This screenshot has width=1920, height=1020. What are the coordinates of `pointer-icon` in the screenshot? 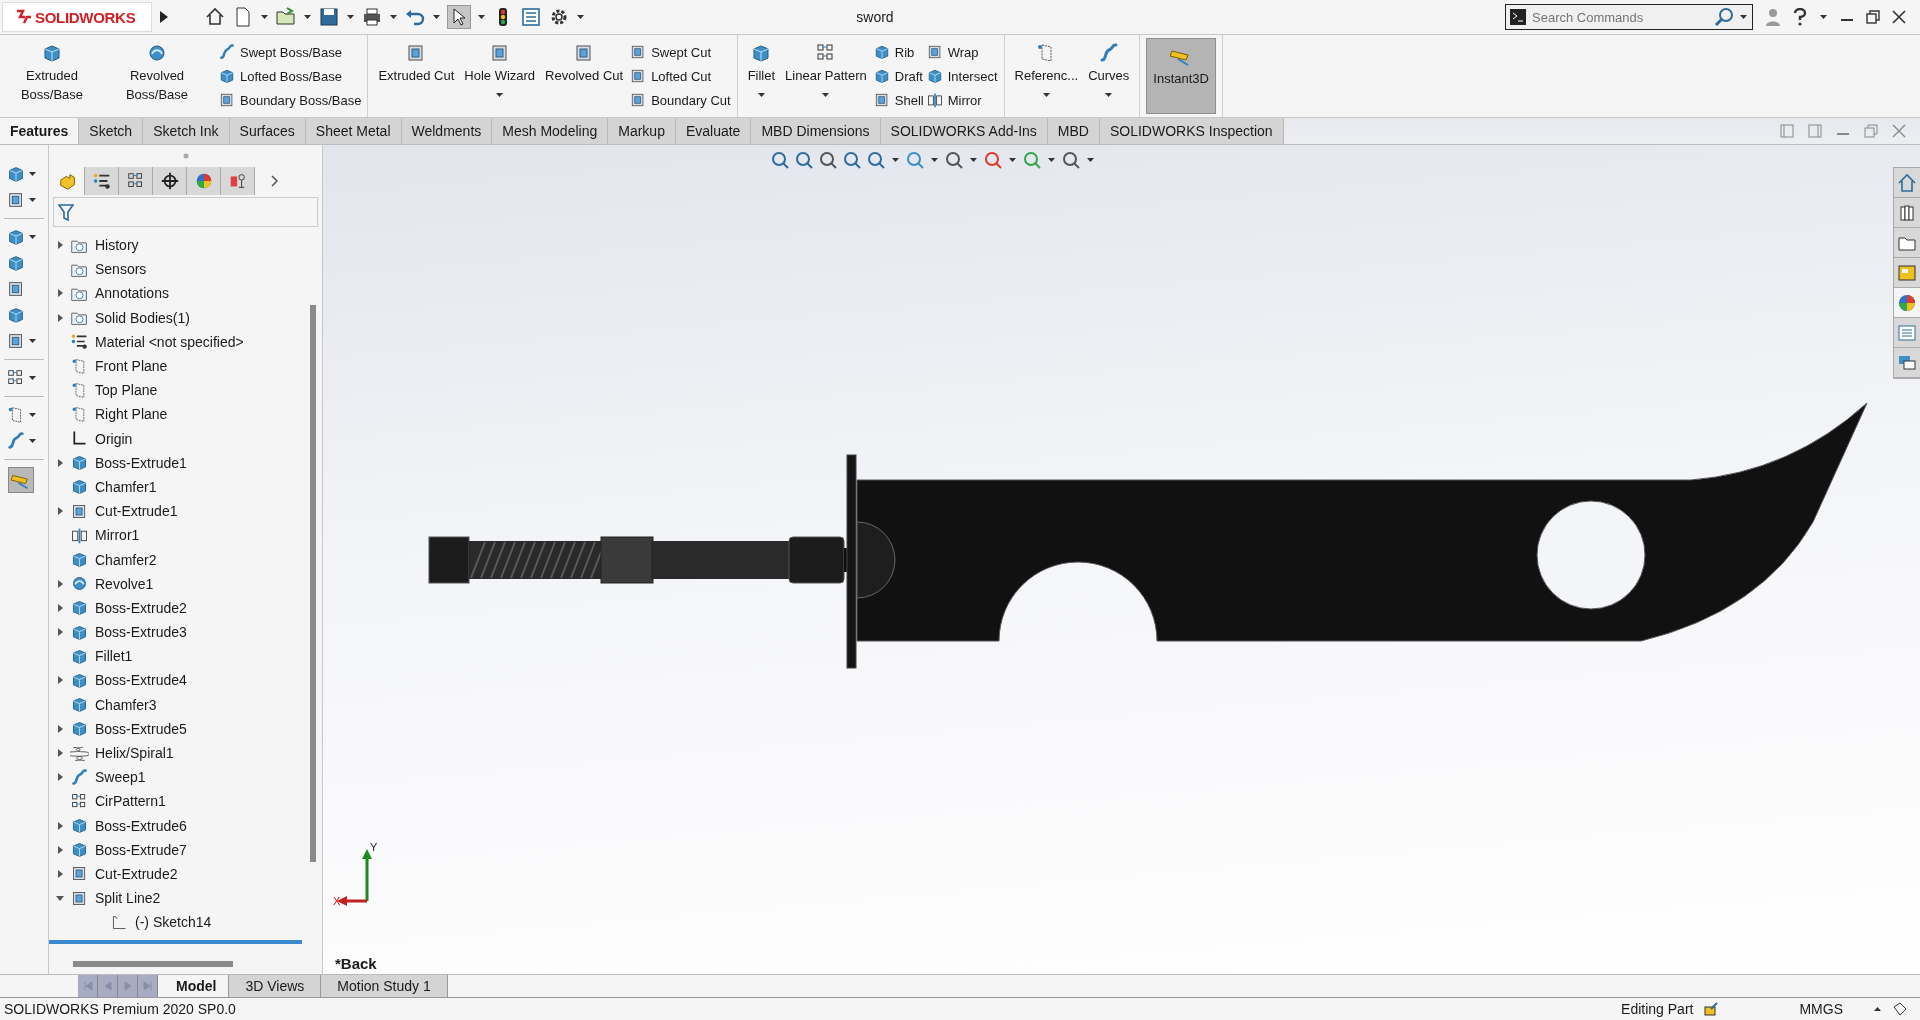 It's located at (459, 17).